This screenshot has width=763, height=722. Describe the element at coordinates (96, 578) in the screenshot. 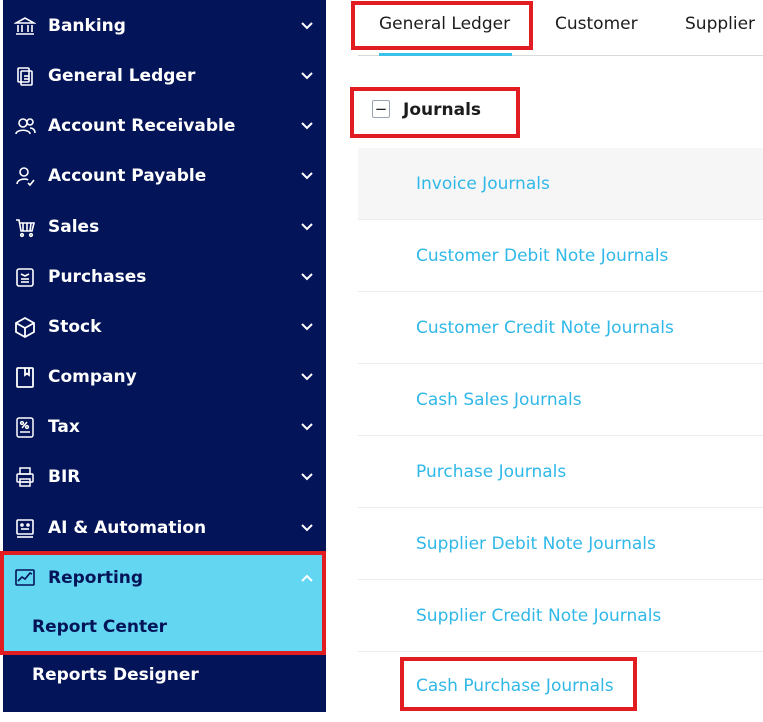

I see `sidebar-item-label: Reporting` at that location.